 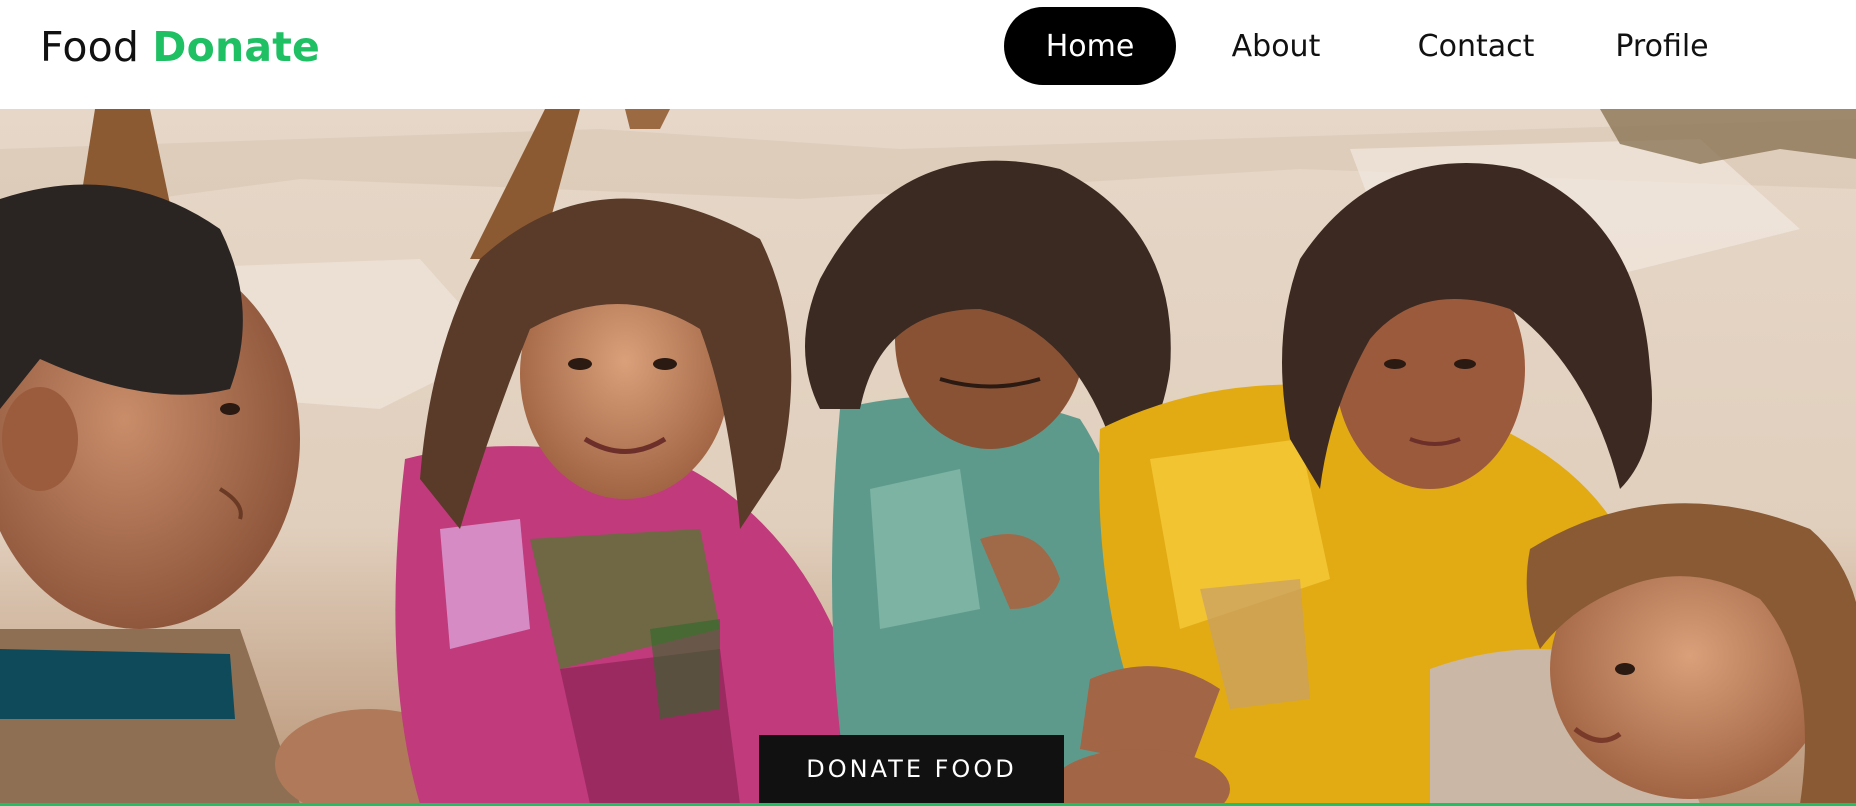 What do you see at coordinates (1662, 46) in the screenshot?
I see `nav-item-profile: Profile` at bounding box center [1662, 46].